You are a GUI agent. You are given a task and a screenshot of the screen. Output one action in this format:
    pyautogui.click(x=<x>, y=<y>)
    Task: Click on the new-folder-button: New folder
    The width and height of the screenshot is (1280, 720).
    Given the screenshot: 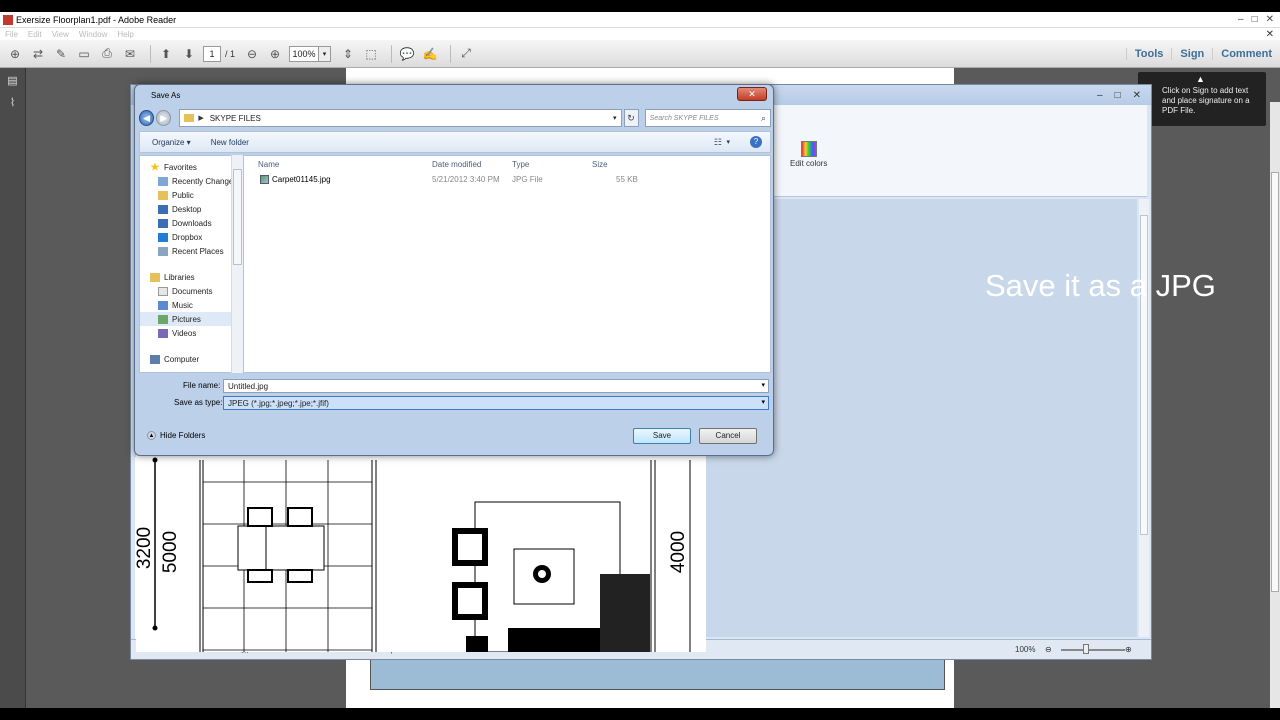 What is the action you would take?
    pyautogui.click(x=230, y=142)
    